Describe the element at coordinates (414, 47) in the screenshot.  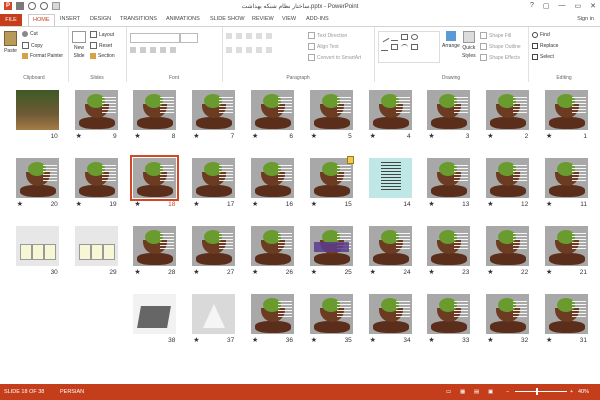
I see `star-shape-icon` at that location.